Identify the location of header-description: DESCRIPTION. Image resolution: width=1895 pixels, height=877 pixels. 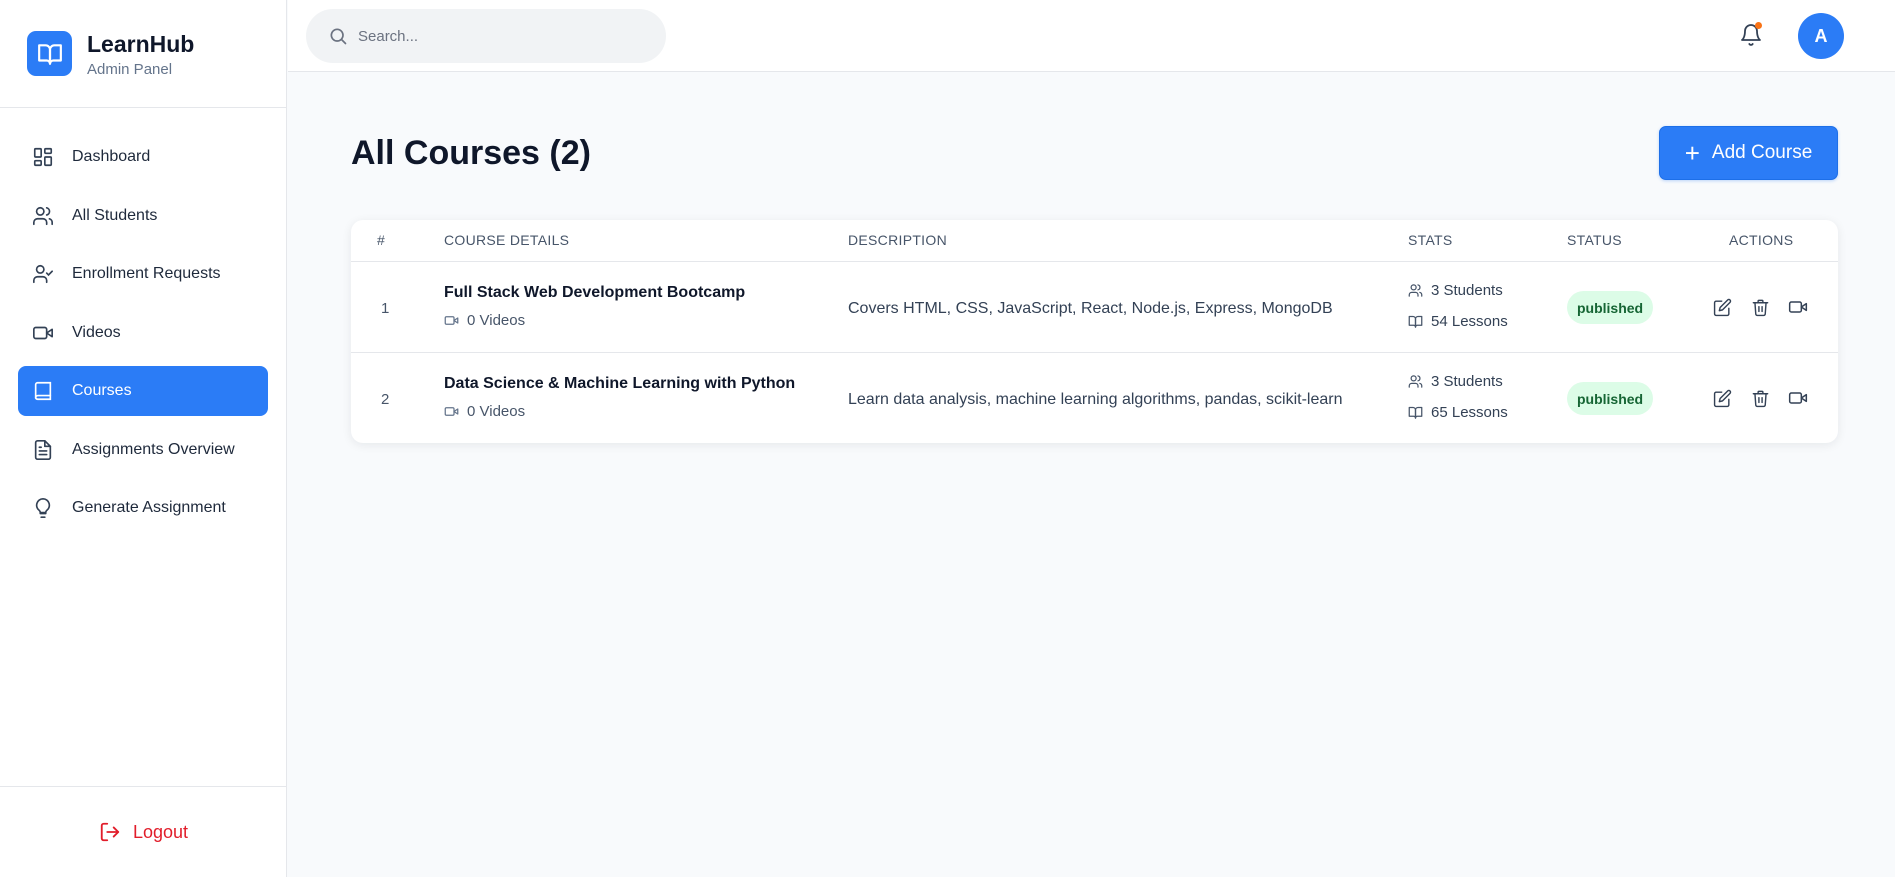
(897, 240).